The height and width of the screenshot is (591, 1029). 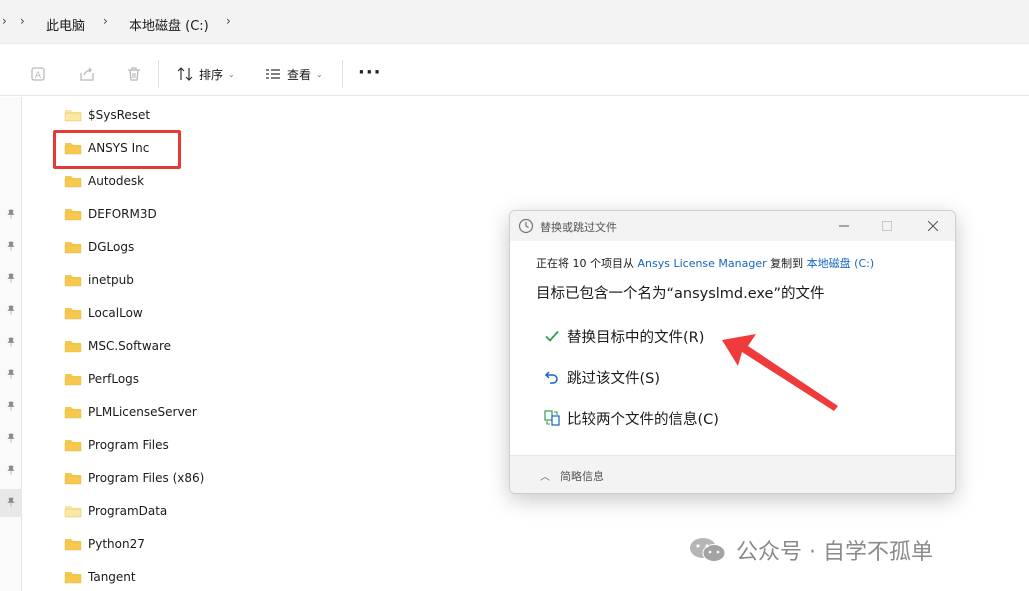 I want to click on breadcrumb-this-pc: 此电脑, so click(x=65, y=24).